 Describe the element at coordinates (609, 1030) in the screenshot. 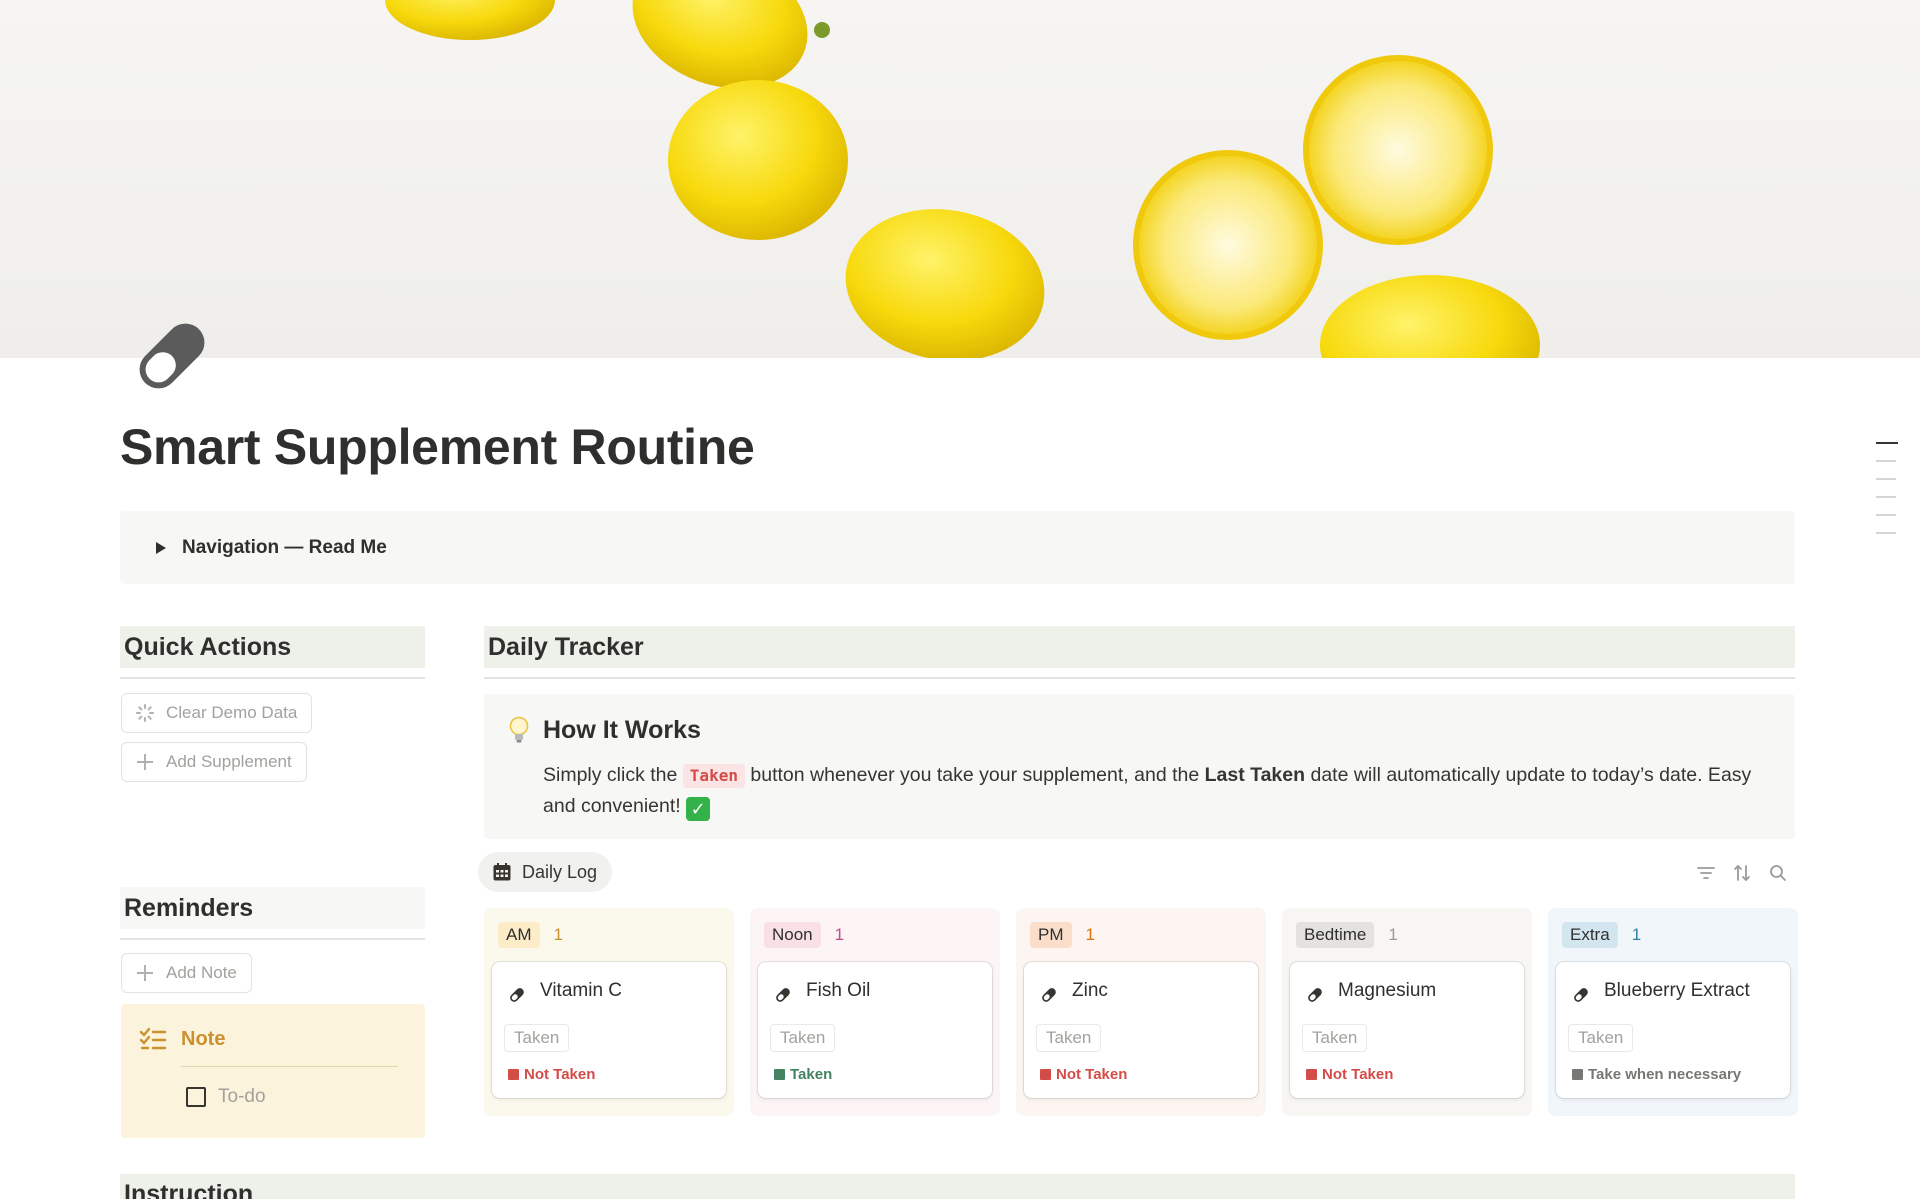

I see `supplement-card: Vitamin C Taken Not Taken` at that location.